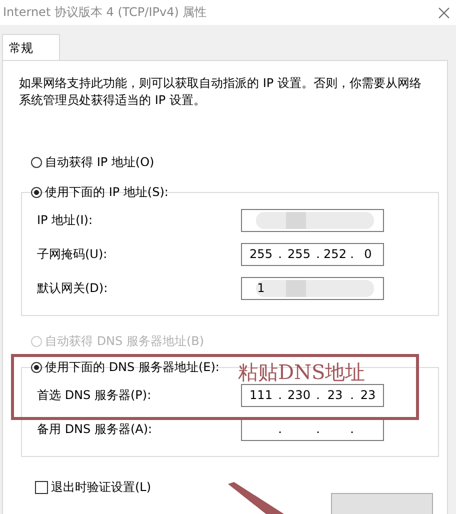 The width and height of the screenshot is (456, 514). What do you see at coordinates (312, 288) in the screenshot?
I see `ip-input-field: 1` at bounding box center [312, 288].